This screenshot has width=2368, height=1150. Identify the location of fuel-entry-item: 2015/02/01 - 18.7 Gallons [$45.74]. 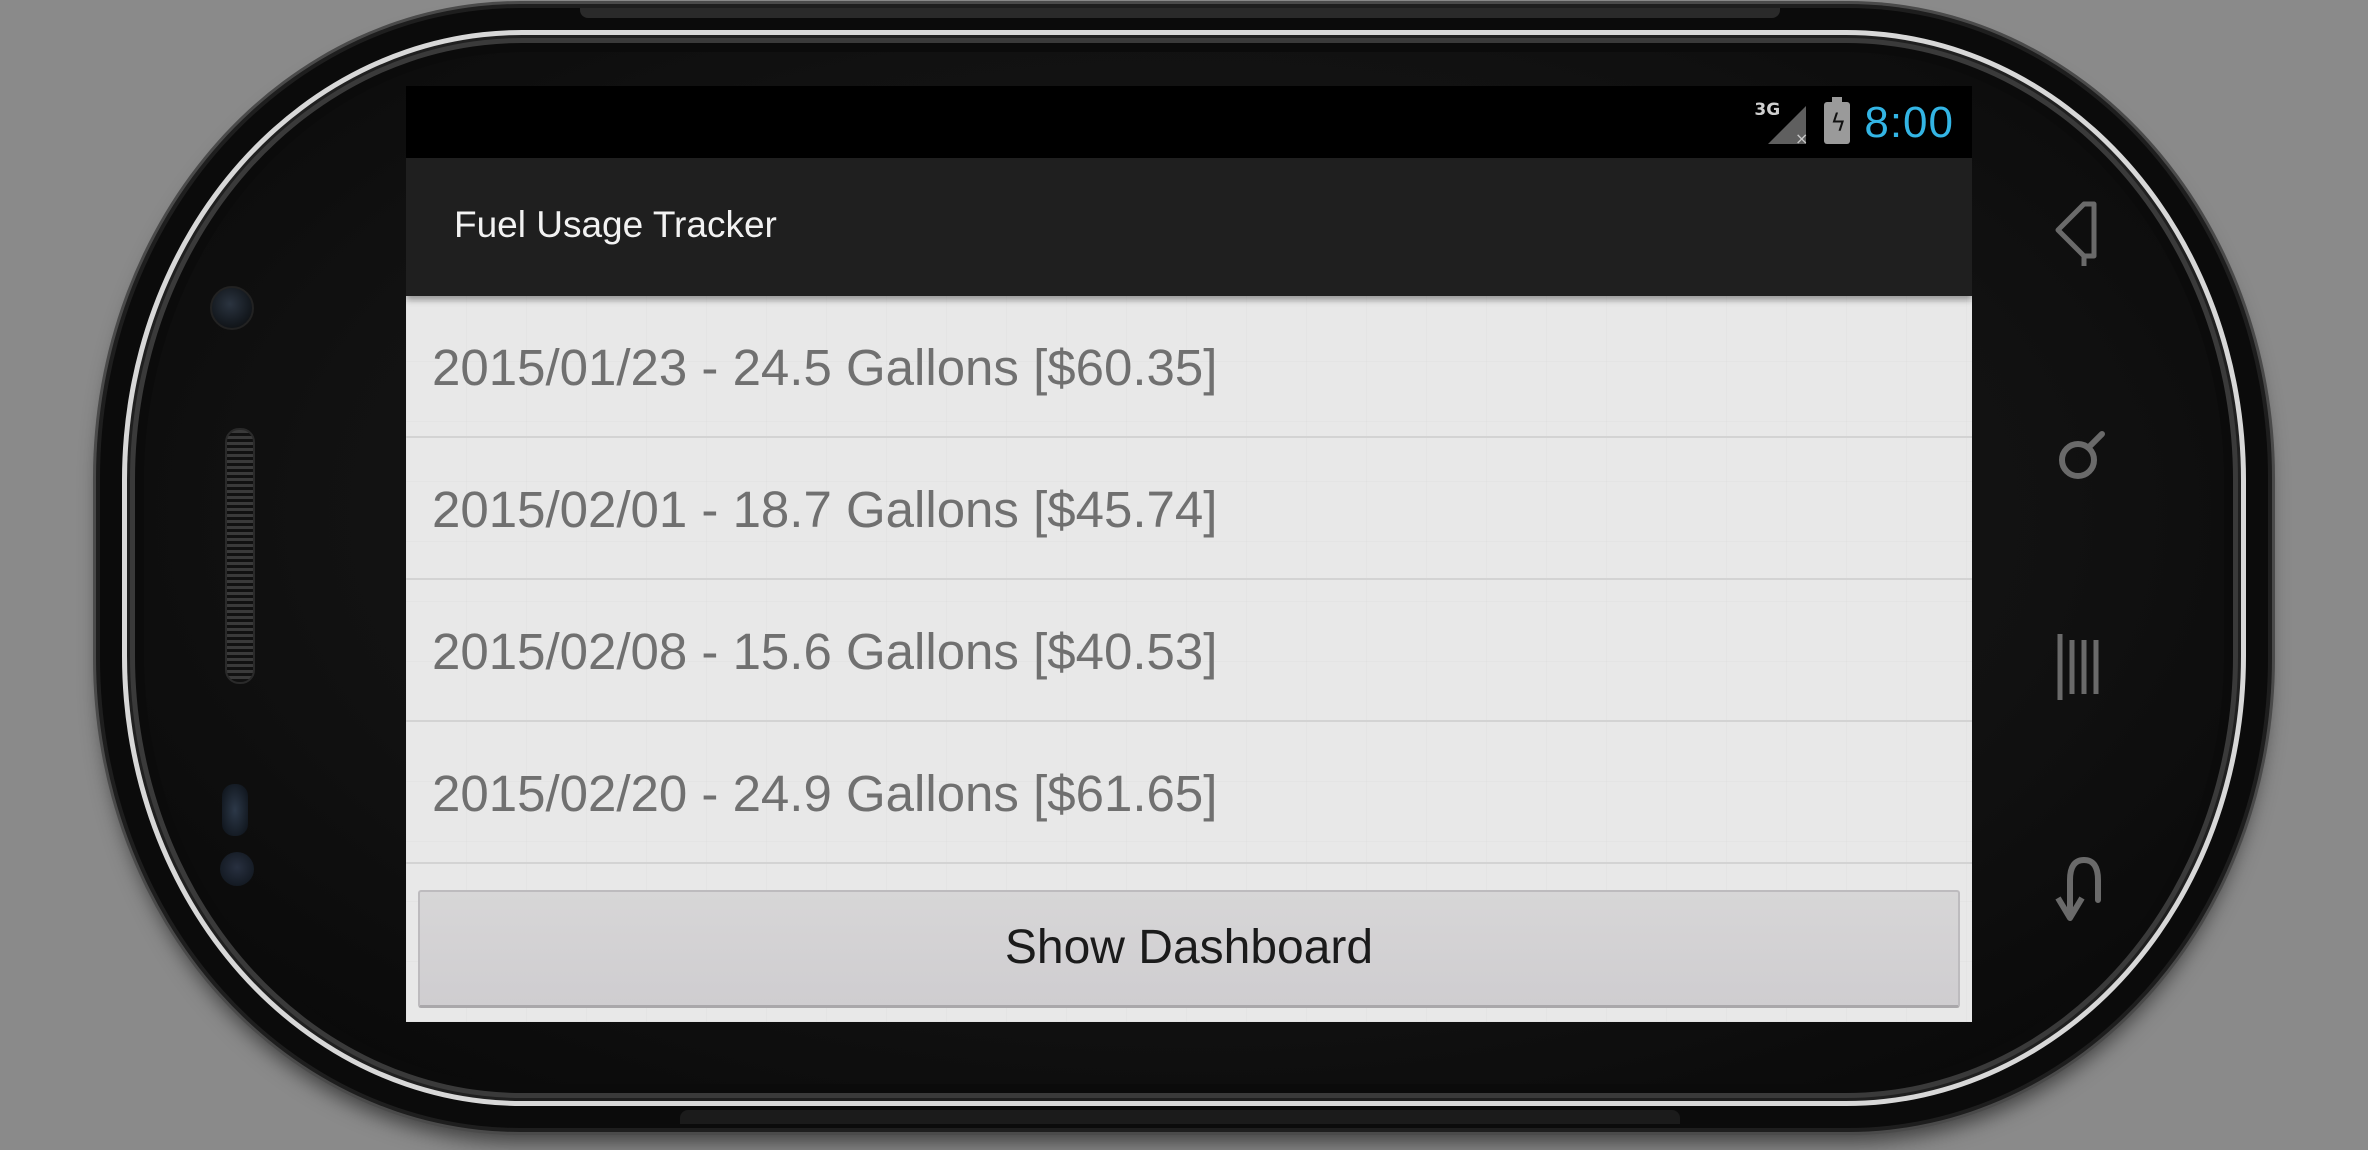
(1189, 509).